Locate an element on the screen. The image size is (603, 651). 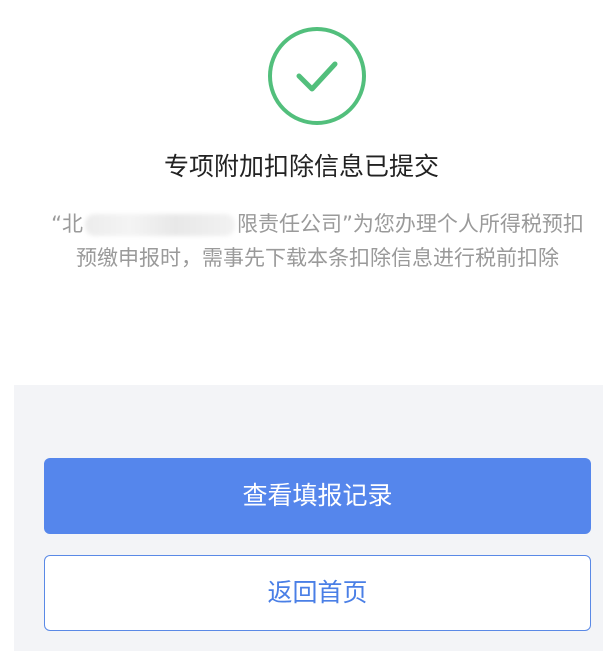
view-records-button: 查看填报记录 is located at coordinates (317, 496).